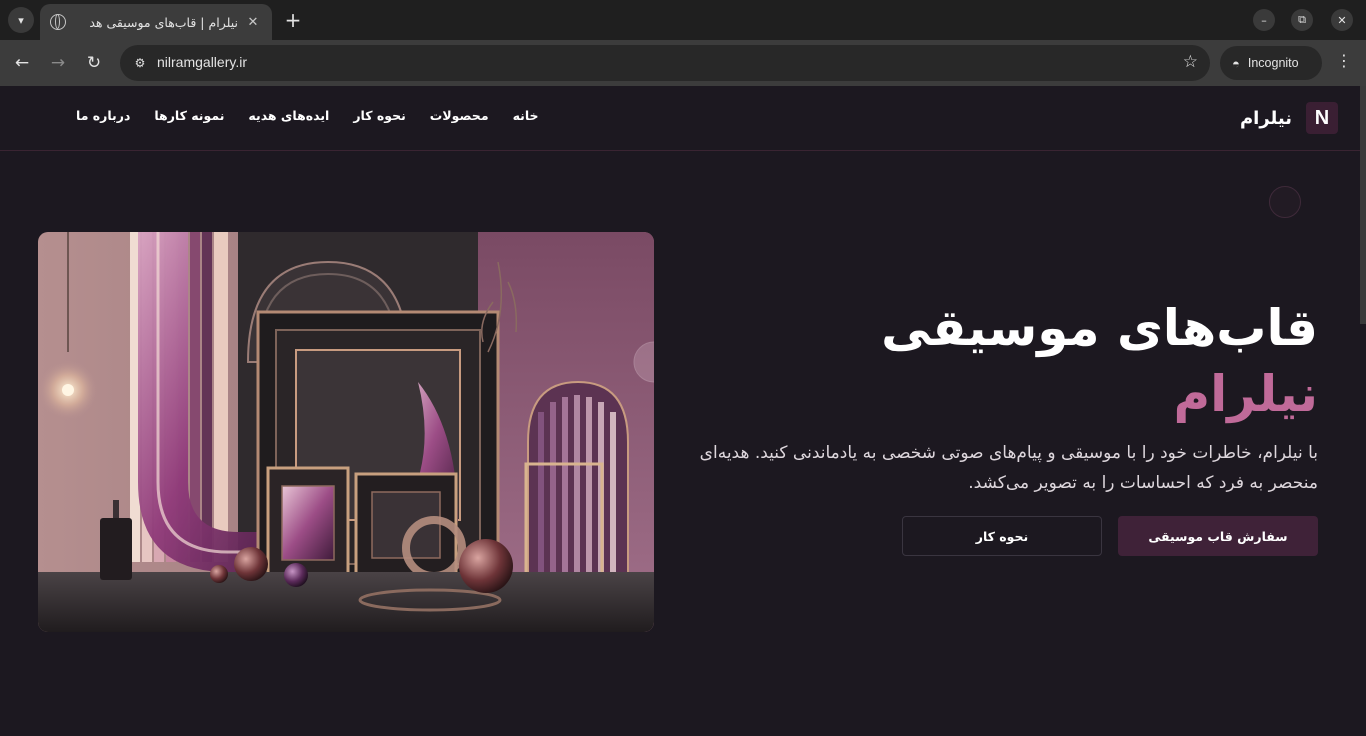 Image resolution: width=1366 pixels, height=736 pixels. What do you see at coordinates (288, 115) in the screenshot?
I see `nav-link-gift-ideas: ایده‌های هدیه` at bounding box center [288, 115].